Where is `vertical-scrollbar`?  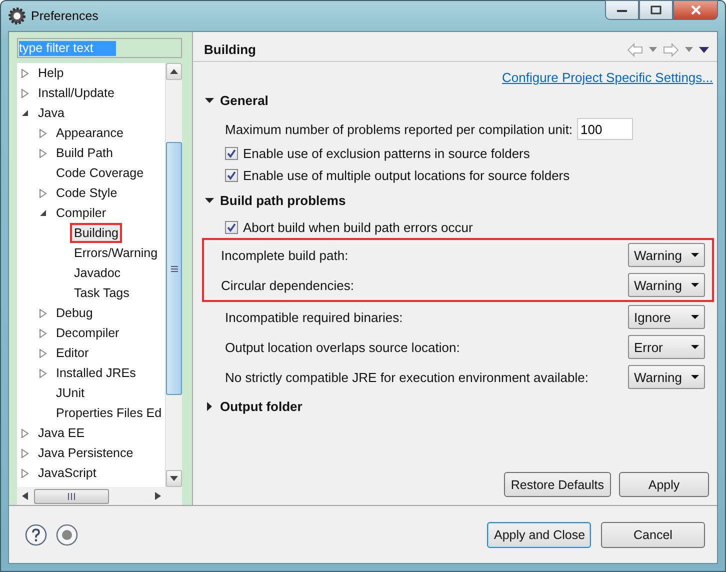 vertical-scrollbar is located at coordinates (173, 275).